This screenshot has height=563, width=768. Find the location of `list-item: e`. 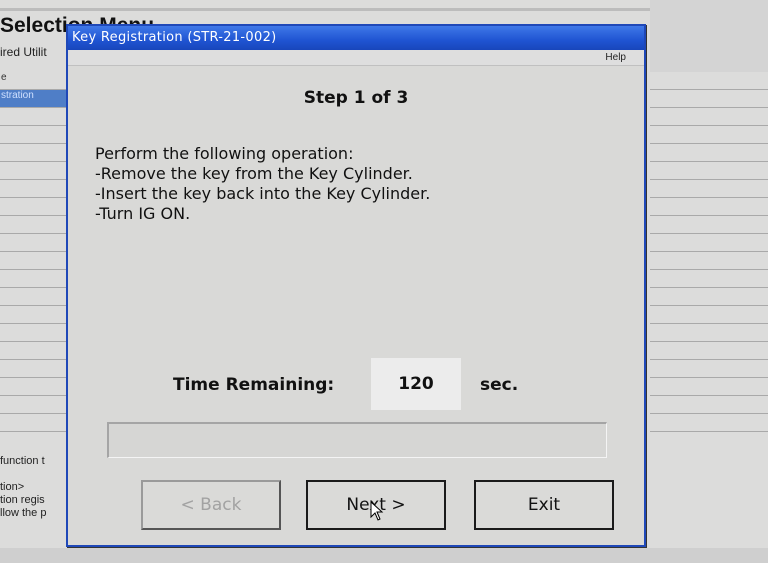

list-item: e is located at coordinates (34, 81).